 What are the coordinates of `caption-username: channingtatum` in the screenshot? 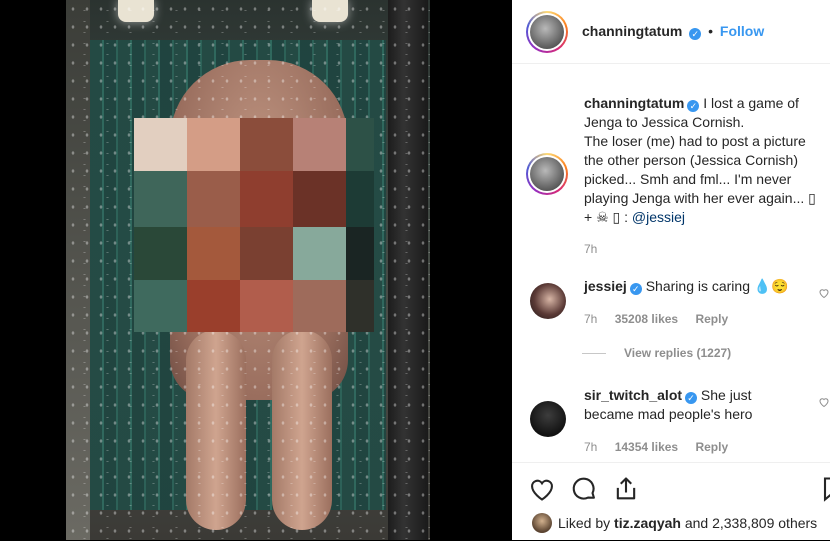 It's located at (634, 103).